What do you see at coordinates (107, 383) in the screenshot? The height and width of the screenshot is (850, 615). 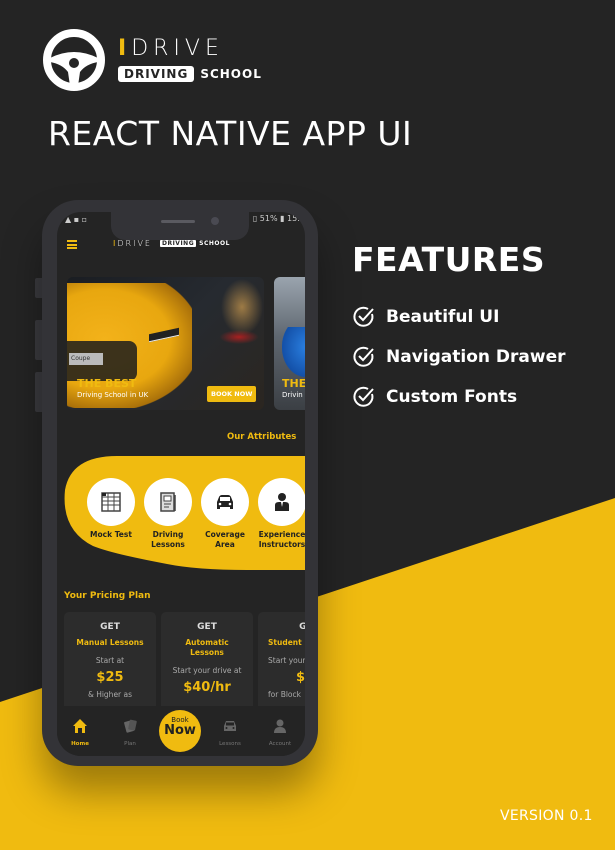 I see `banner-title: THE BEST` at bounding box center [107, 383].